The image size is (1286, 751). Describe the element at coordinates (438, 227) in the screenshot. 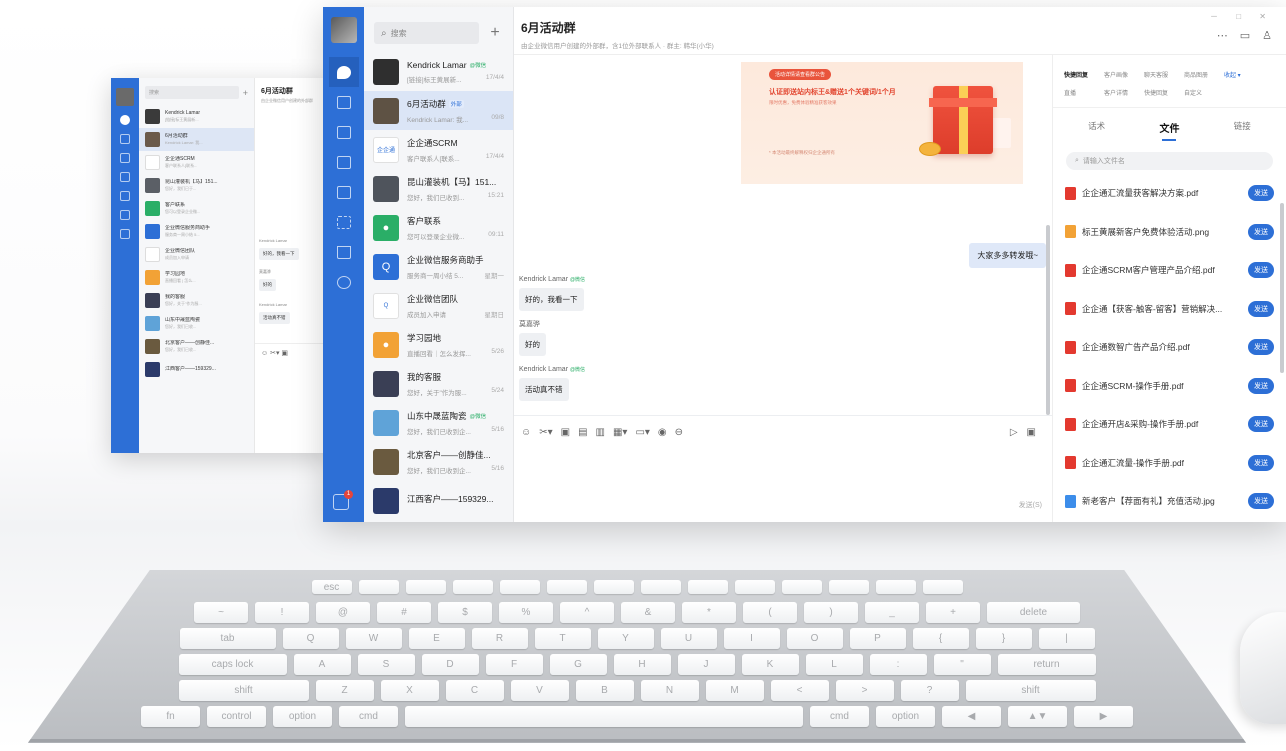

I see `conversation-item: ● 客户联系 您可以登录企业微... 09:11` at that location.